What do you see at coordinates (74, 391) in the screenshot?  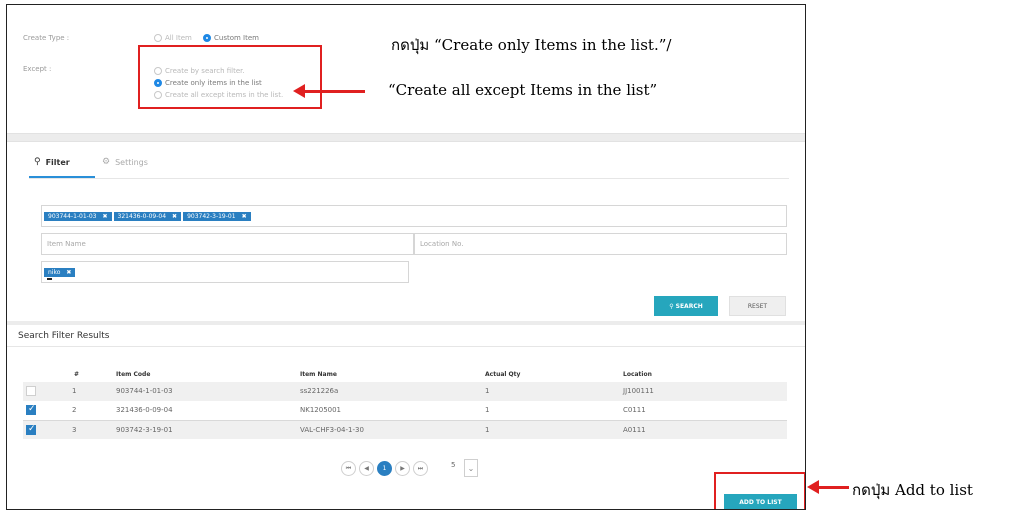 I see `row-number: 1` at bounding box center [74, 391].